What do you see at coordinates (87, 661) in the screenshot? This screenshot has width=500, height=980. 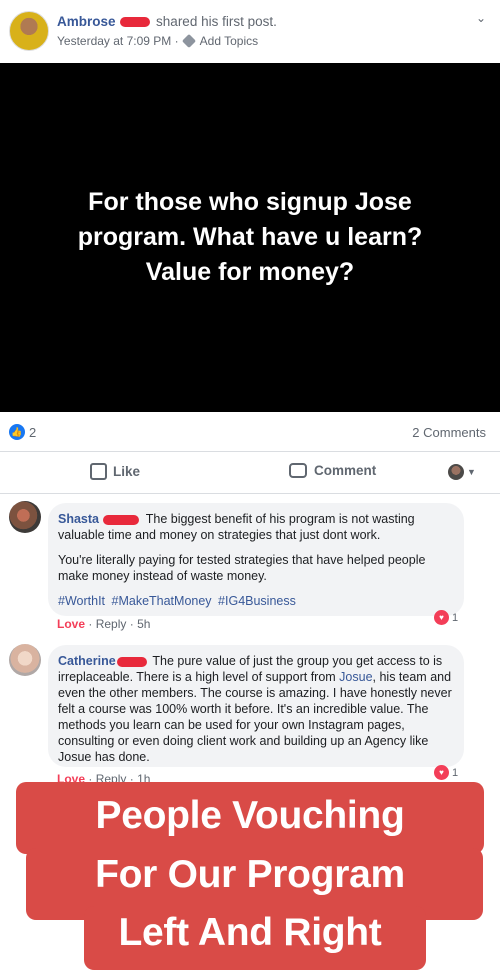 I see `commenter-name: Catherine` at bounding box center [87, 661].